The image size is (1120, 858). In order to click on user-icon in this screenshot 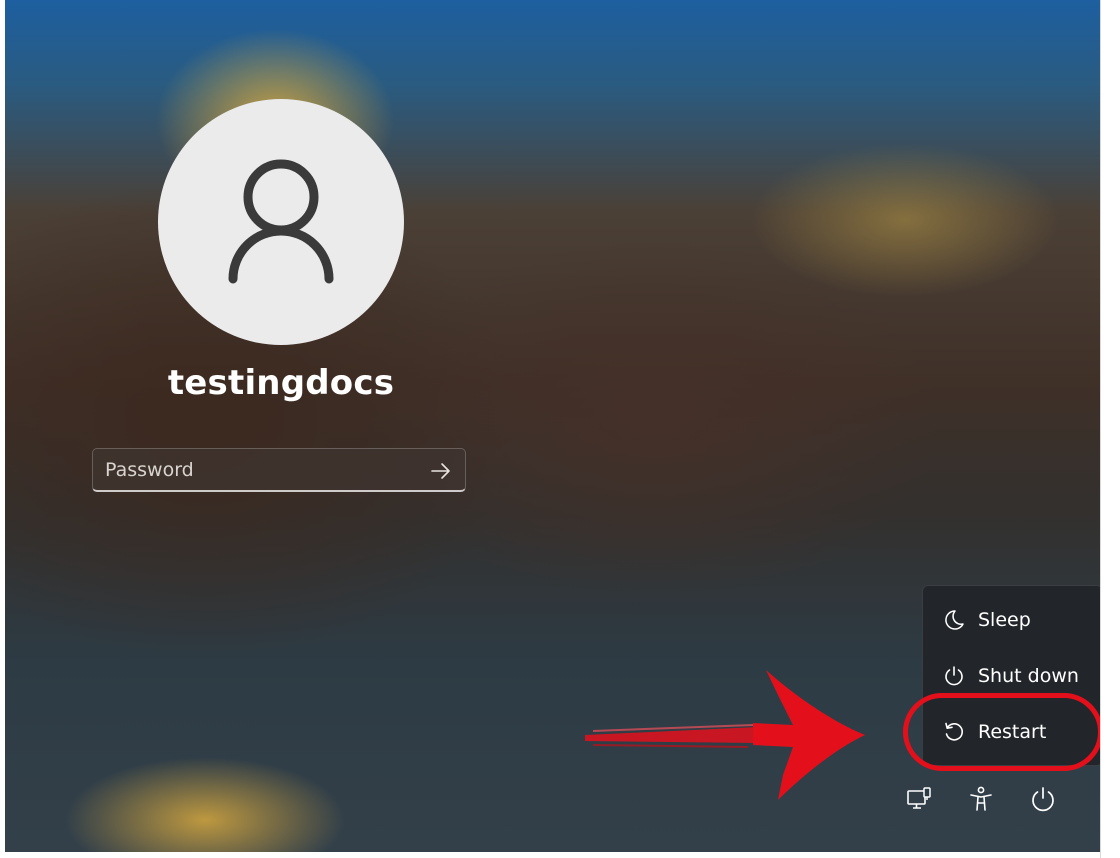, I will do `click(281, 221)`.